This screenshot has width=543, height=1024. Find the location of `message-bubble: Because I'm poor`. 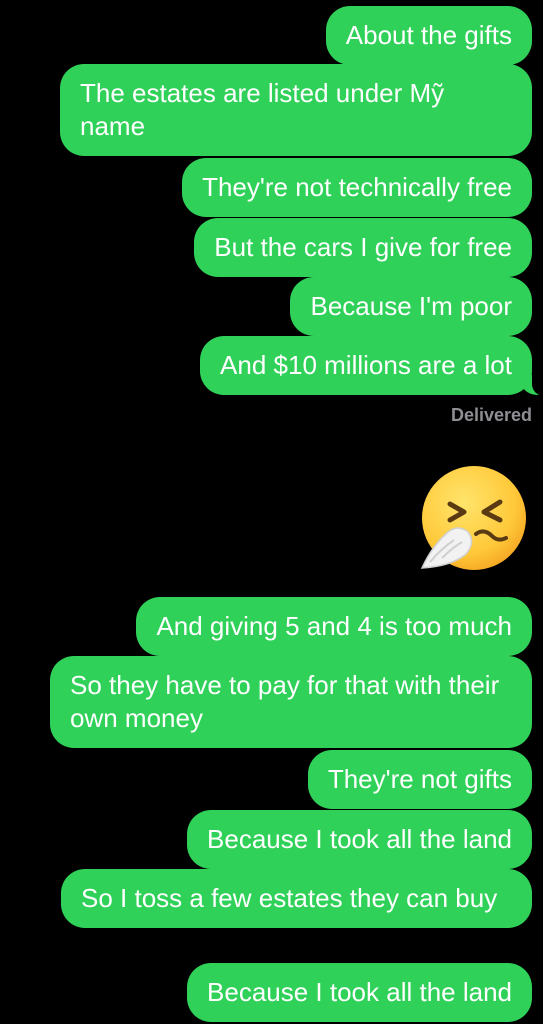

message-bubble: Because I'm poor is located at coordinates (411, 306).